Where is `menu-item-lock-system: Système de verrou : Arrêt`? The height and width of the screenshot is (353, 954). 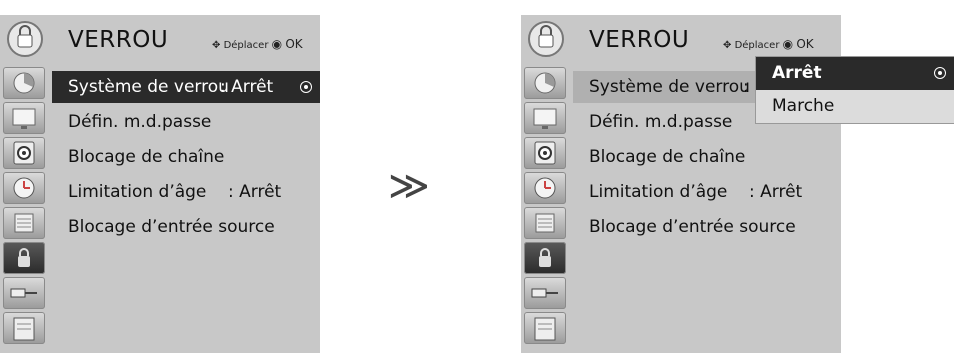 menu-item-lock-system: Système de verrou : Arrêt is located at coordinates (186, 87).